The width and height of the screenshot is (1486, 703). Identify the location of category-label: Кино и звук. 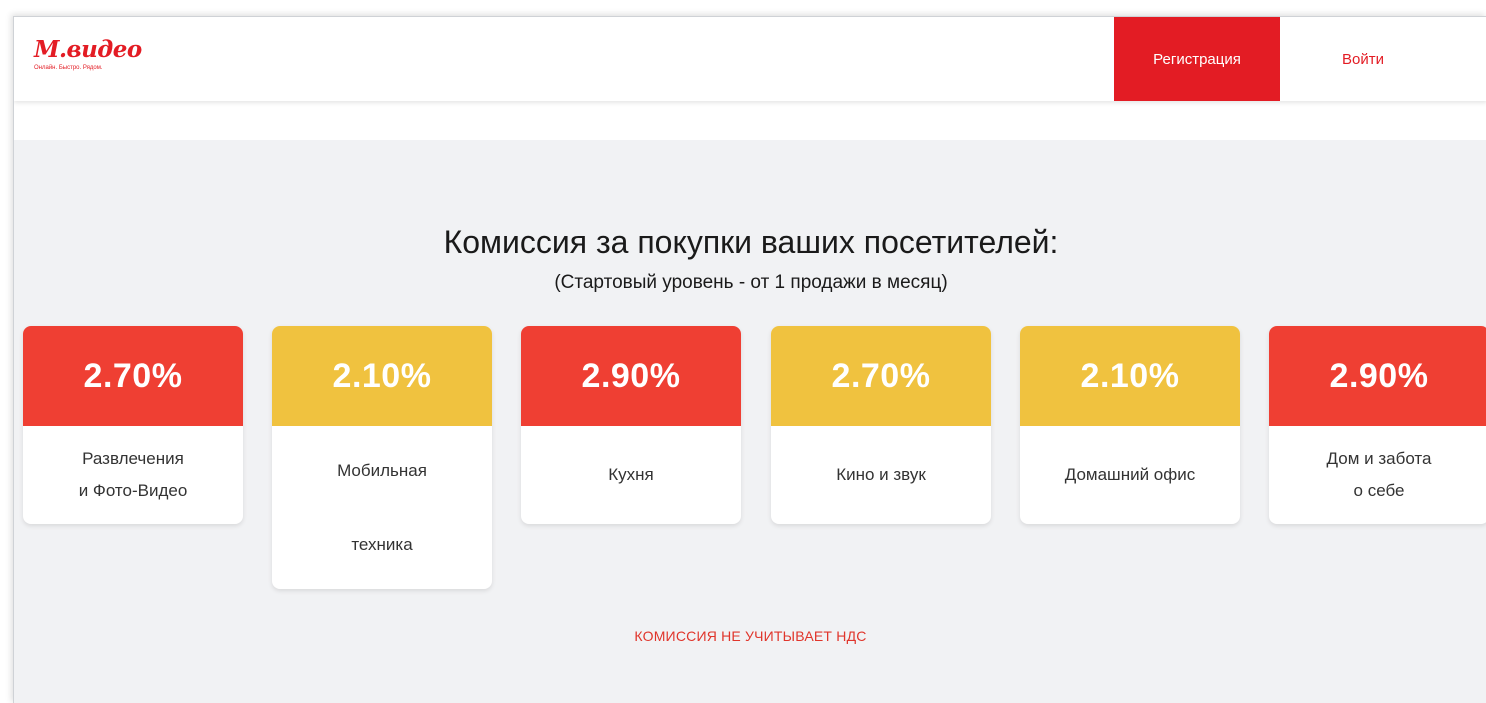
(881, 475).